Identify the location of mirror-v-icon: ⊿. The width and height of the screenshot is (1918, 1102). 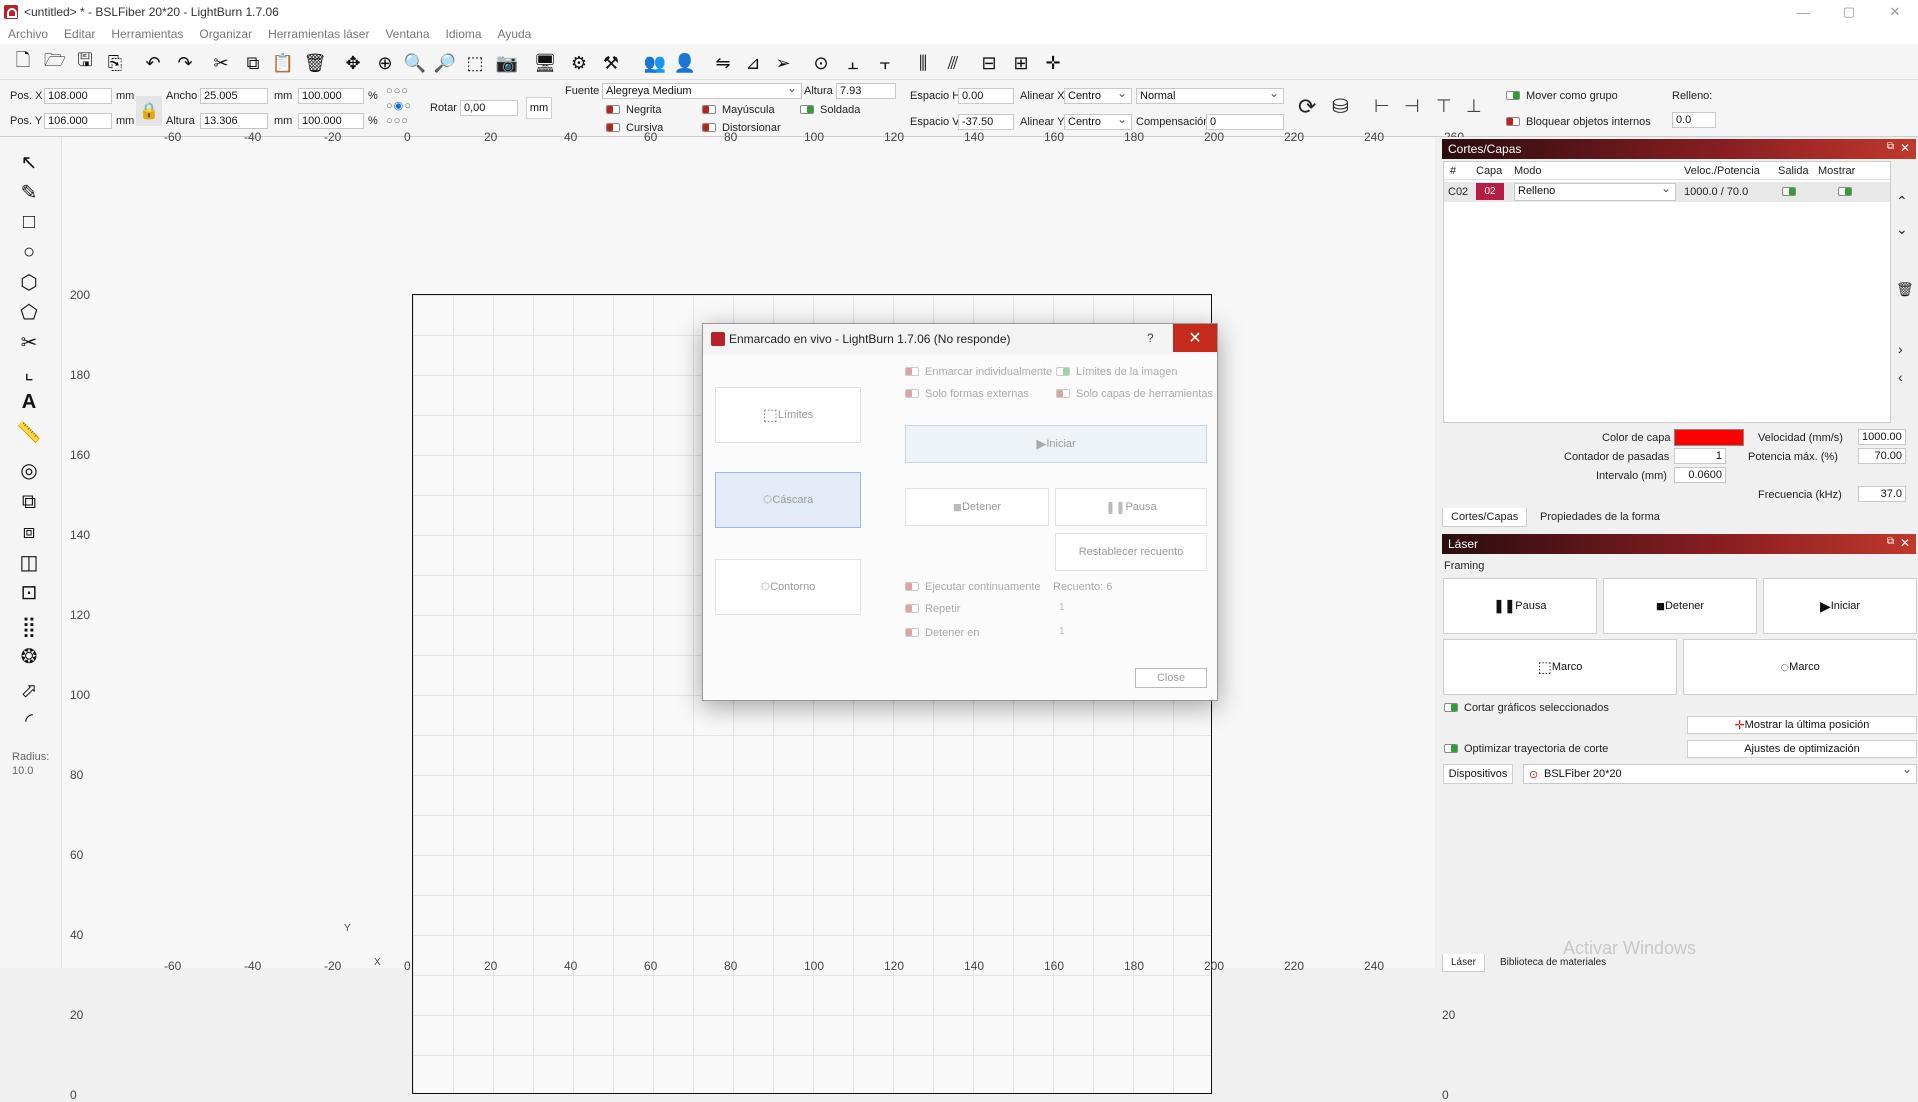
(753, 63).